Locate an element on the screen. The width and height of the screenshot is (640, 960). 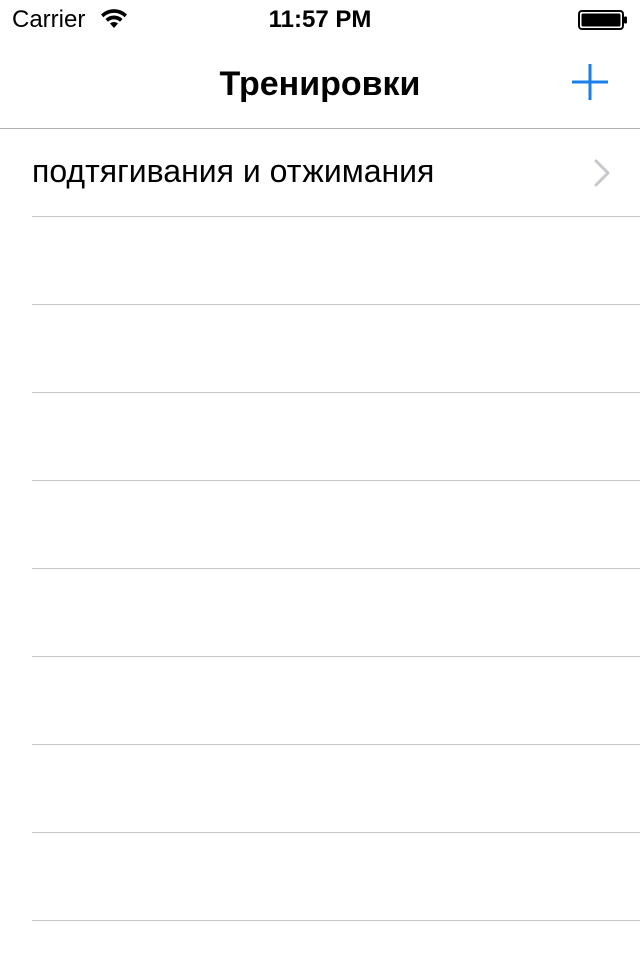
navigation-bar: Тренировки is located at coordinates (320, 84).